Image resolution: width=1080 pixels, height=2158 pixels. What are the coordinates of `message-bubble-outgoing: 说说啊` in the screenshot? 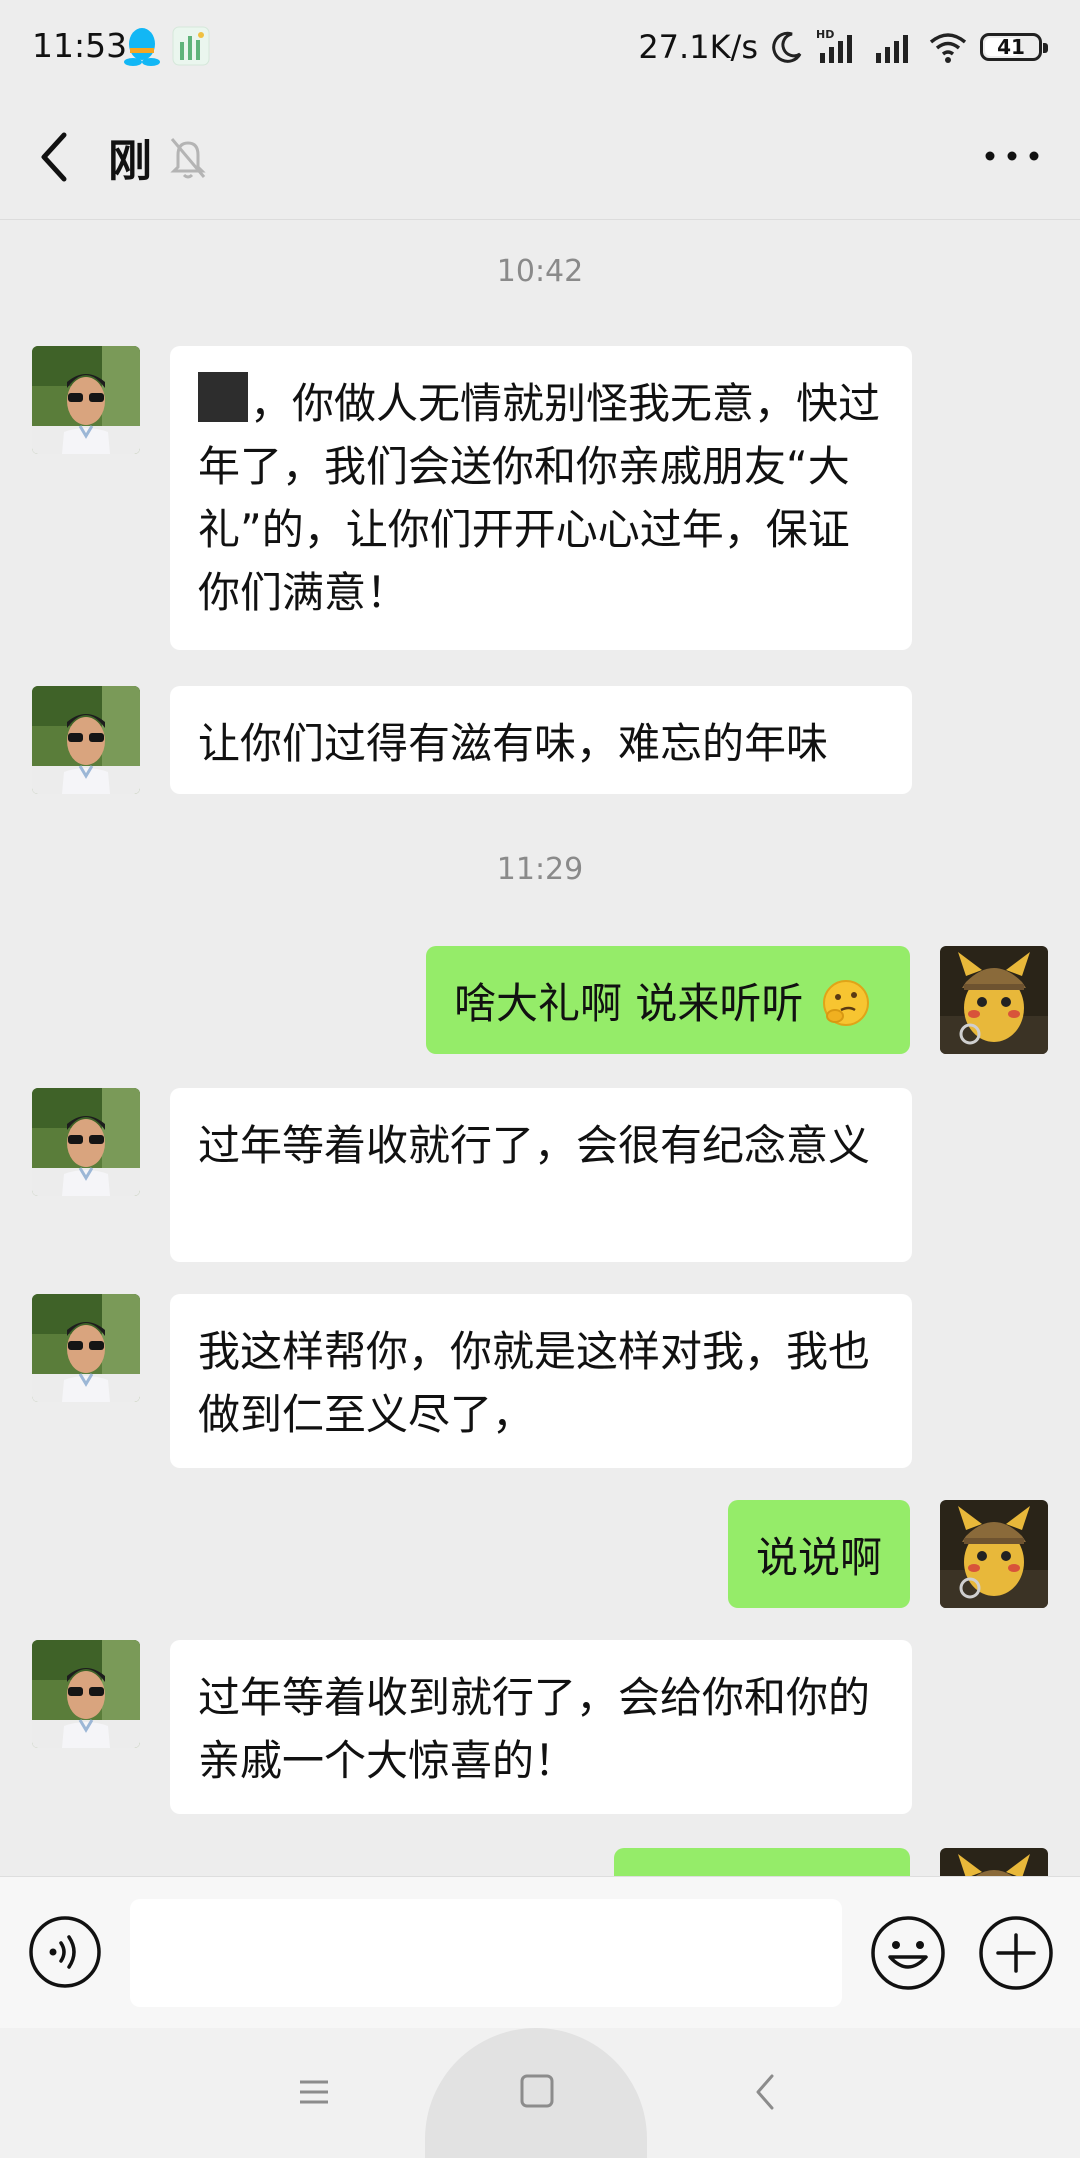 It's located at (819, 1554).